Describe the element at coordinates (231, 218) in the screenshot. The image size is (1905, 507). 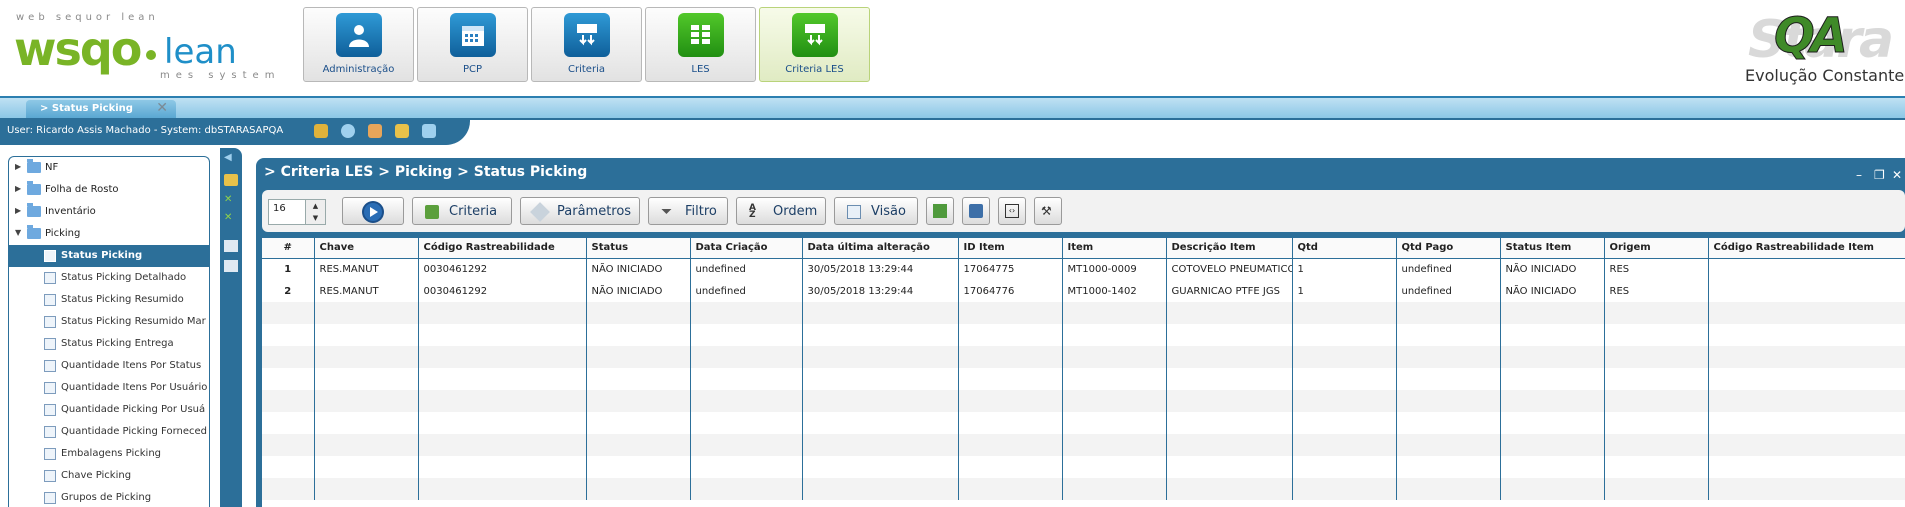
I see `collapse-all-icon: ✕` at that location.